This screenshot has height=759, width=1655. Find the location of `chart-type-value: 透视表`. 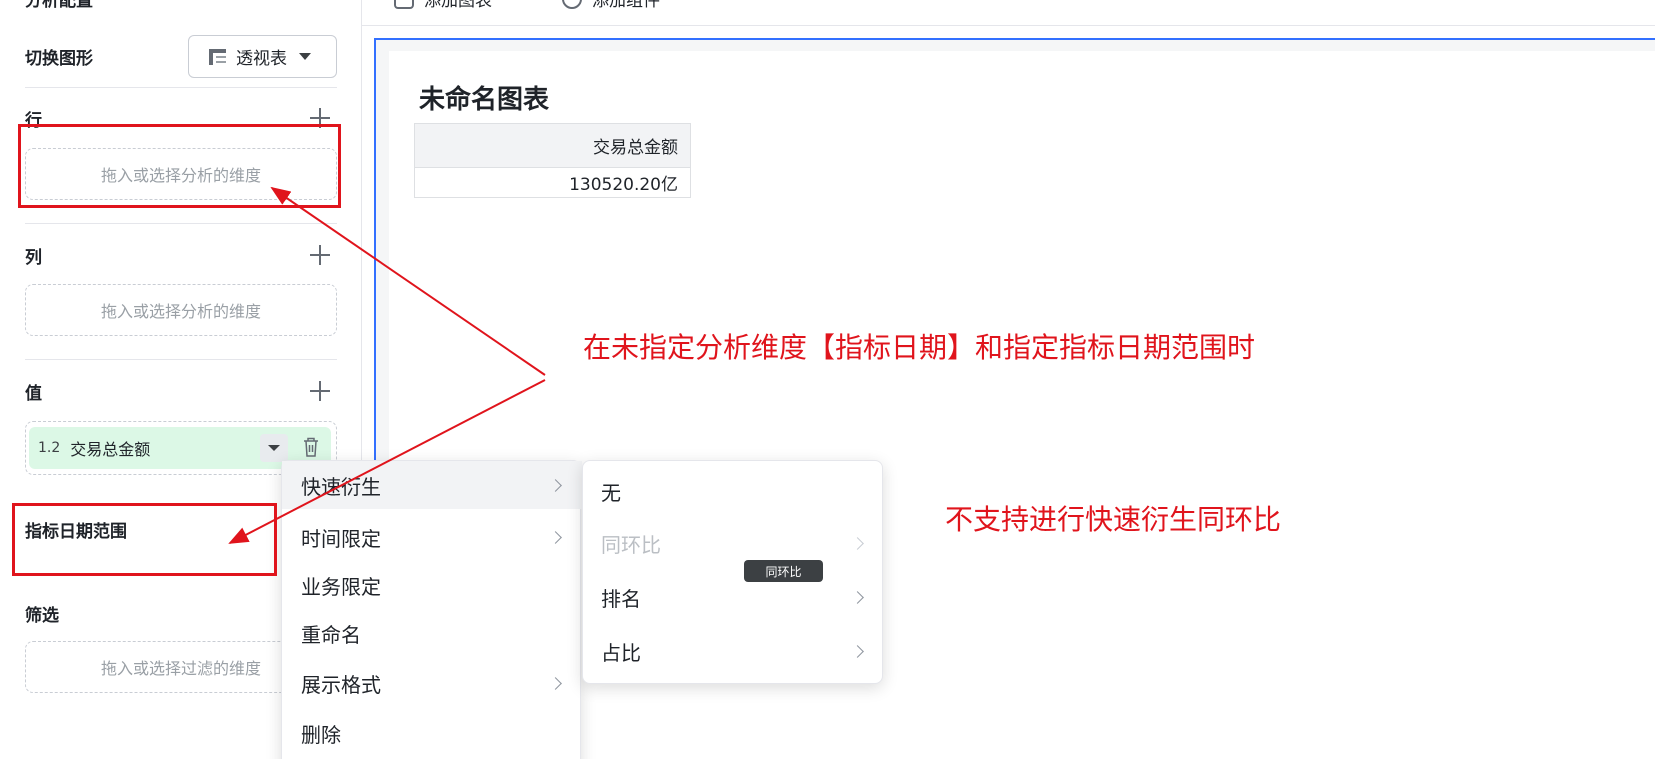

chart-type-value: 透视表 is located at coordinates (261, 59).